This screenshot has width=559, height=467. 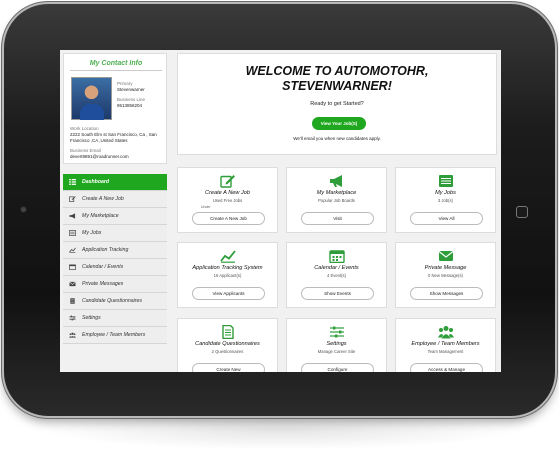 What do you see at coordinates (72, 182) in the screenshot?
I see `grid-icon` at bounding box center [72, 182].